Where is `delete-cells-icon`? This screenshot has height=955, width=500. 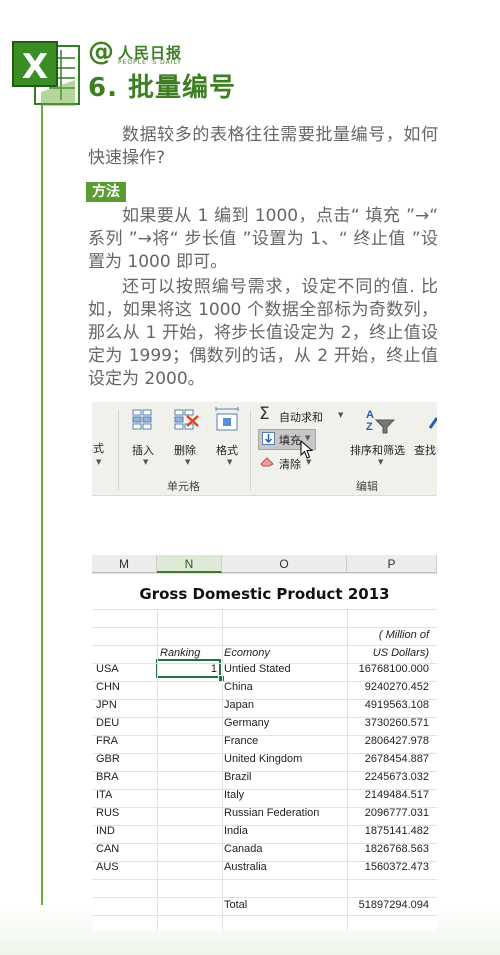
delete-cells-icon is located at coordinates (187, 419).